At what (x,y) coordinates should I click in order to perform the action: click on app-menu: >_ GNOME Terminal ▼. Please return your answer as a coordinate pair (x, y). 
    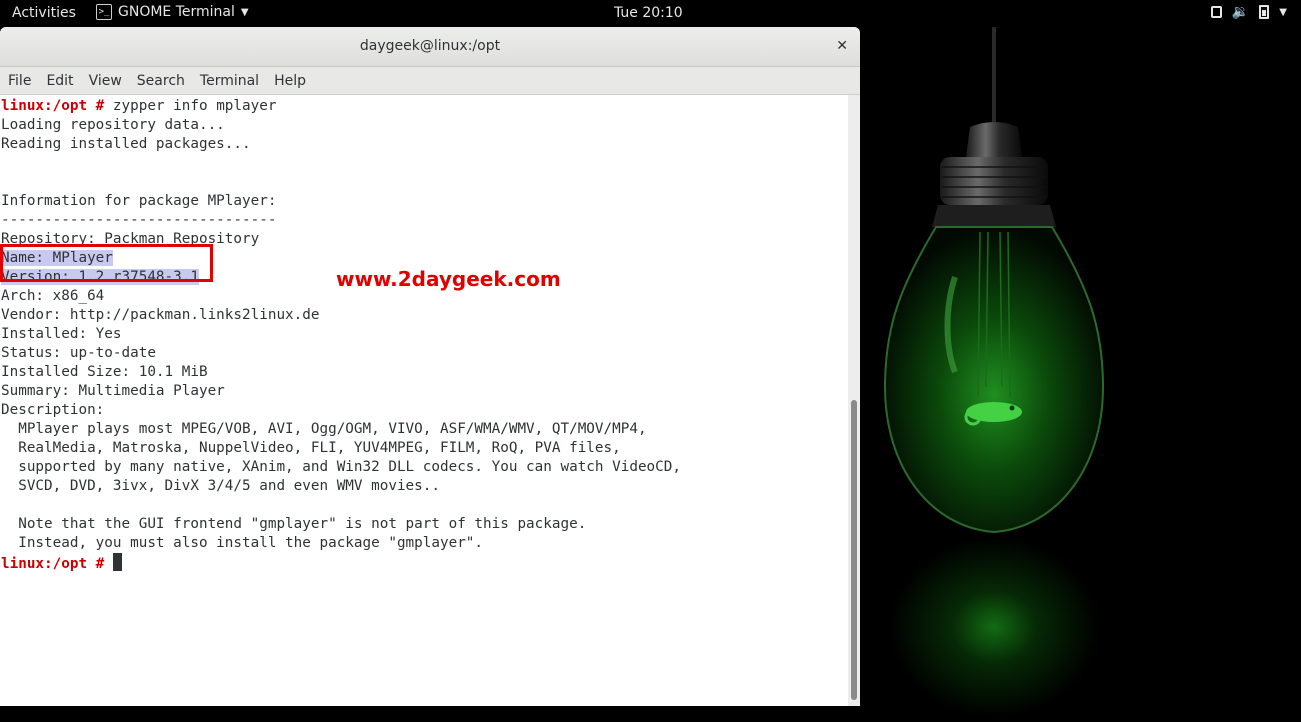
    Looking at the image, I should click on (172, 12).